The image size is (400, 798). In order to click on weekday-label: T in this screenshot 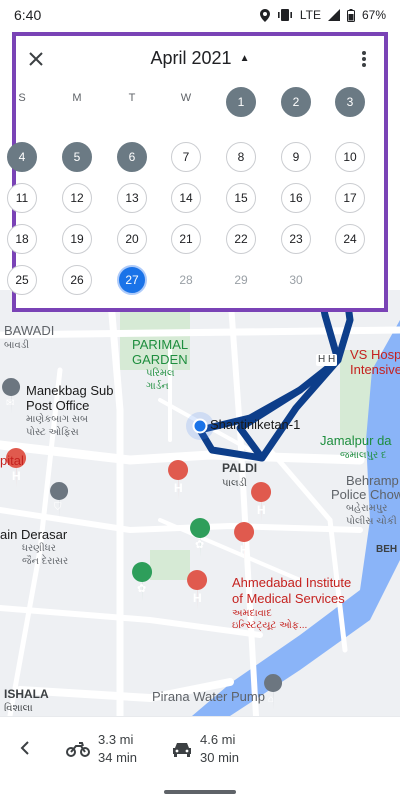, I will do `click(132, 98)`.